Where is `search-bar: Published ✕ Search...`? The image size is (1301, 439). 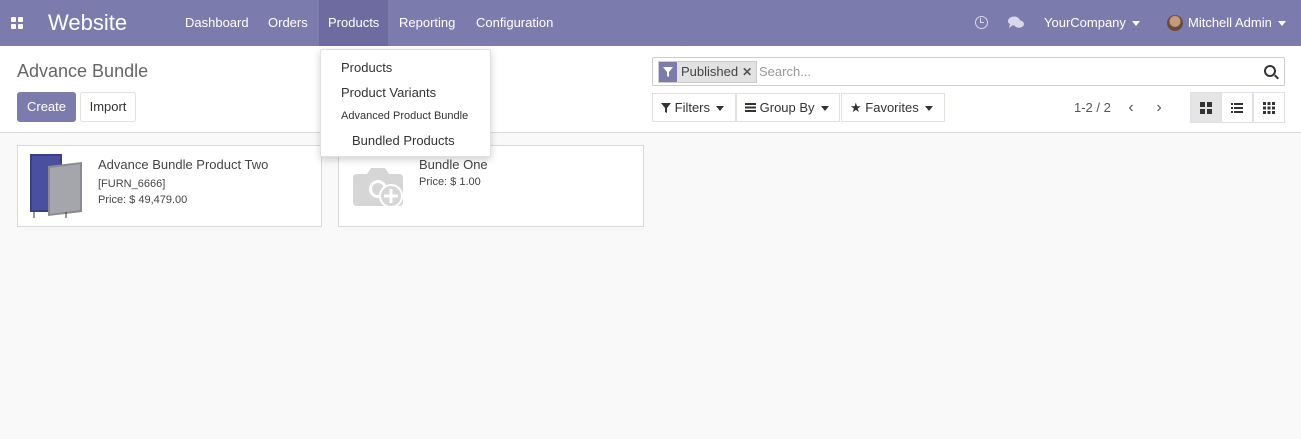
search-bar: Published ✕ Search... is located at coordinates (968, 71).